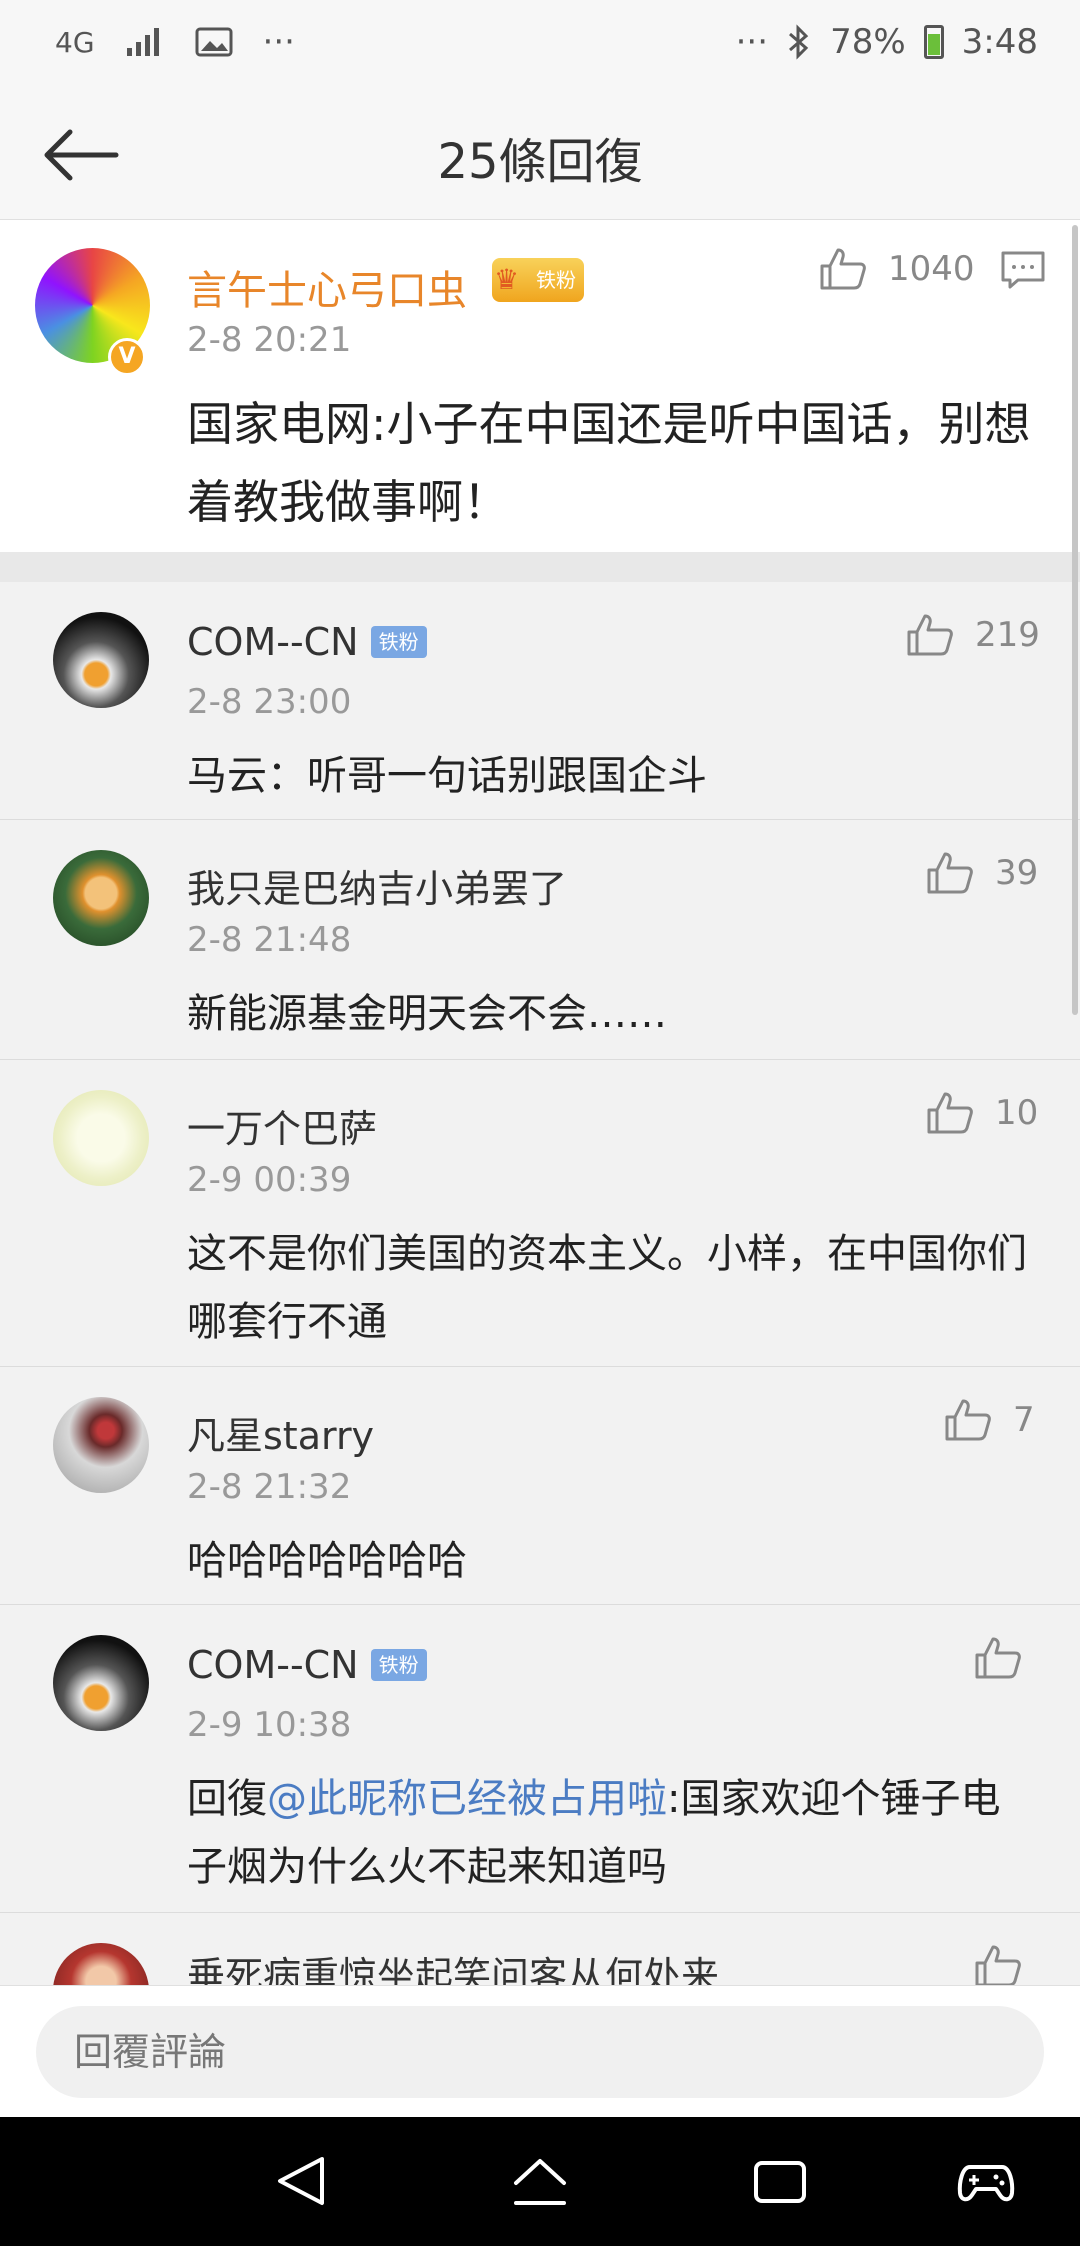 The image size is (1080, 2246). I want to click on battery-percent: 78%, so click(868, 42).